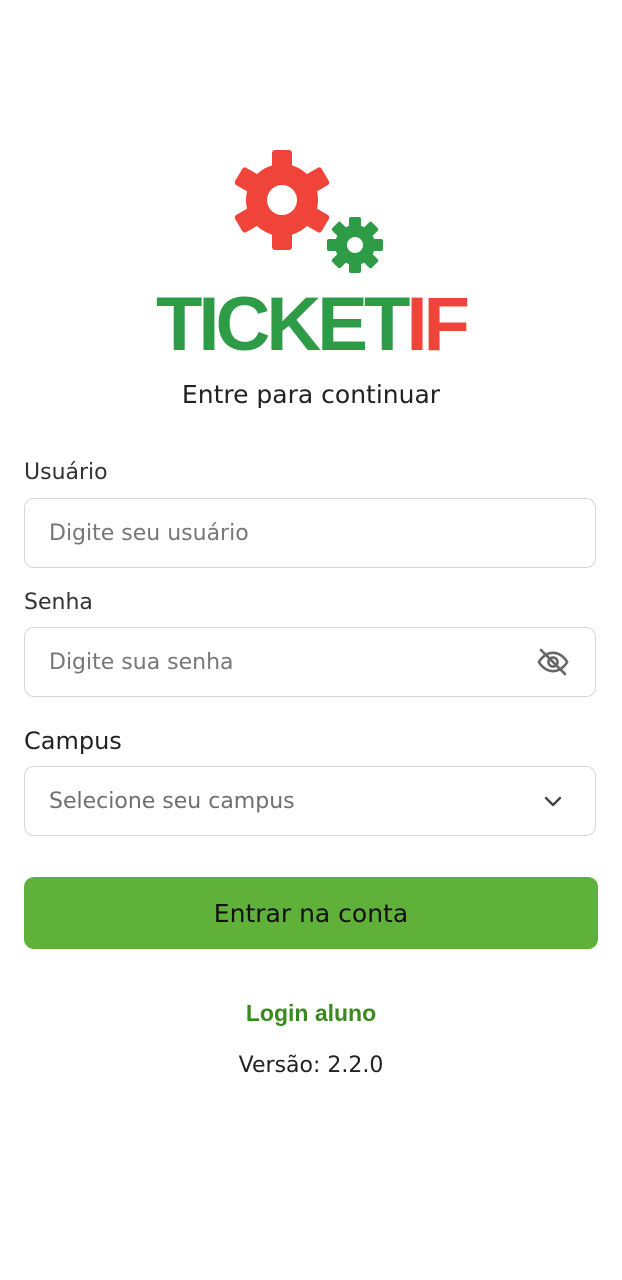  Describe the element at coordinates (58, 602) in the screenshot. I see `password-label: Senha` at that location.